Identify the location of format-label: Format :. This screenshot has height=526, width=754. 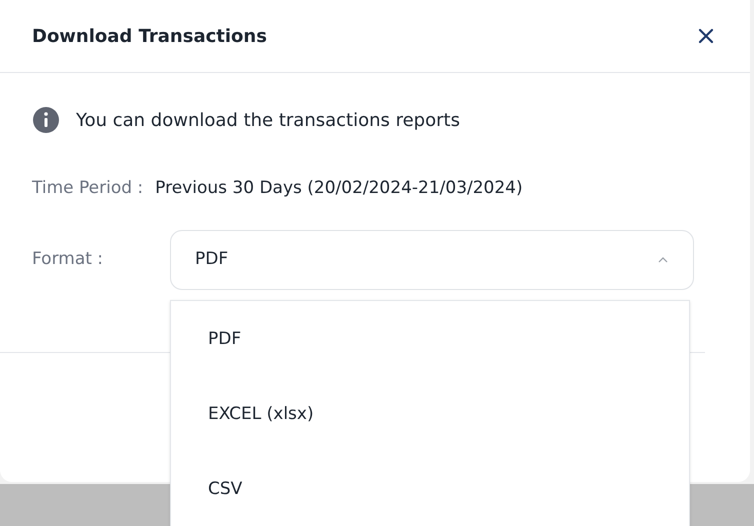
(68, 259).